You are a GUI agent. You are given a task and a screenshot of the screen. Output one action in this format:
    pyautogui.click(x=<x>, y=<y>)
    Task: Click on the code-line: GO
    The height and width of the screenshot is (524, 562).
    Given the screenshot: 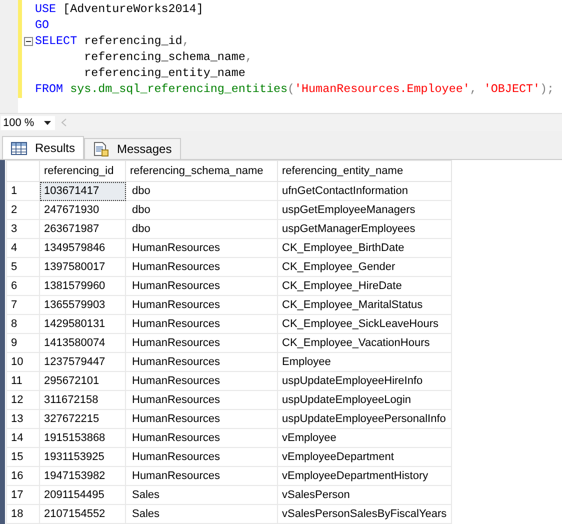 What is the action you would take?
    pyautogui.click(x=42, y=25)
    